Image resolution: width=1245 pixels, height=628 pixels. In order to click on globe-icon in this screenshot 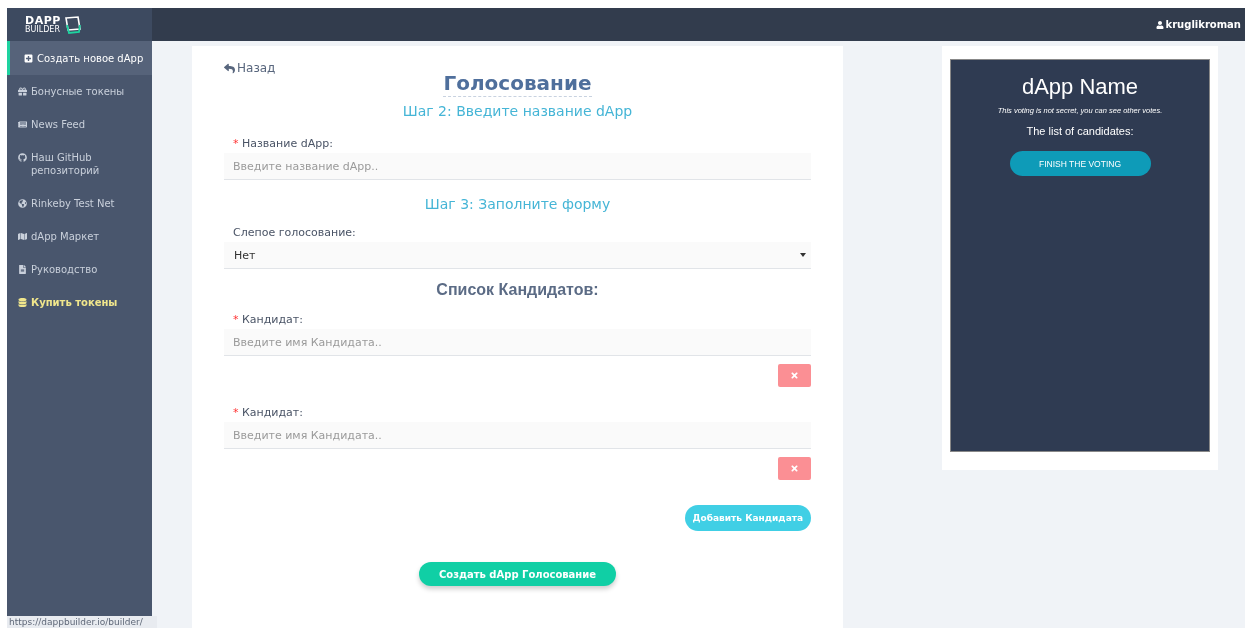, I will do `click(22, 203)`.